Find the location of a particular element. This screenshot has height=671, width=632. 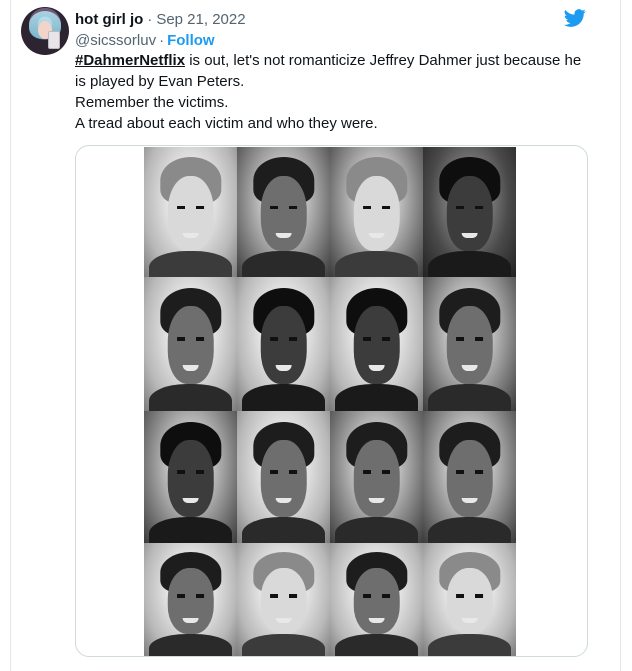

tweet-date: Sep 21, 2022 is located at coordinates (200, 19).